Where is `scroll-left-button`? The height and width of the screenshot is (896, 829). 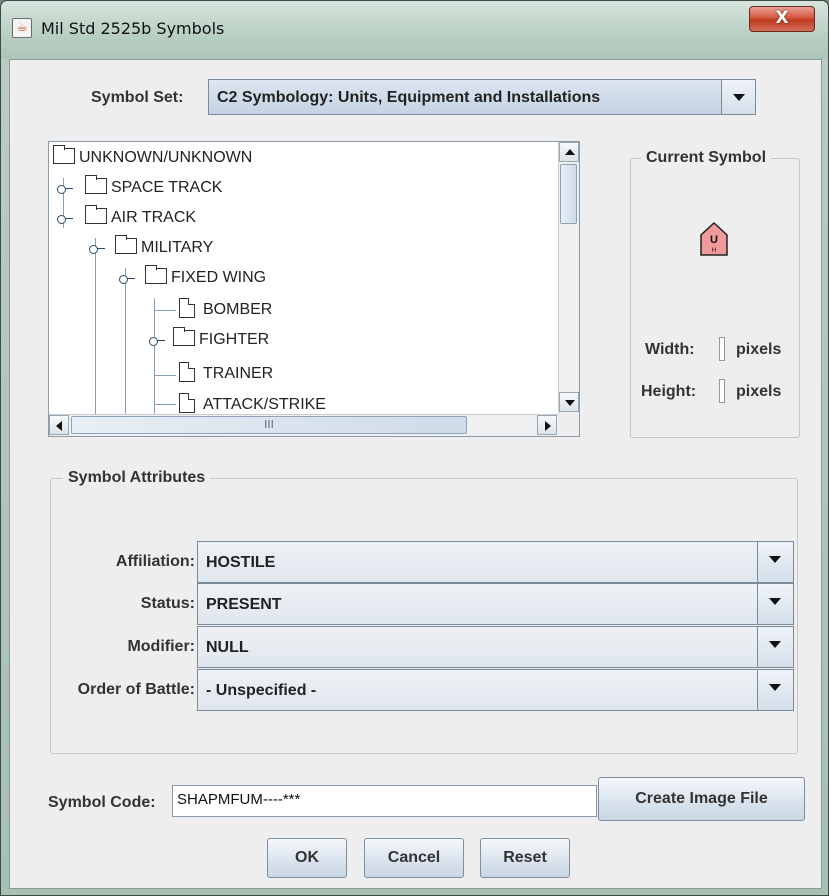 scroll-left-button is located at coordinates (59, 425).